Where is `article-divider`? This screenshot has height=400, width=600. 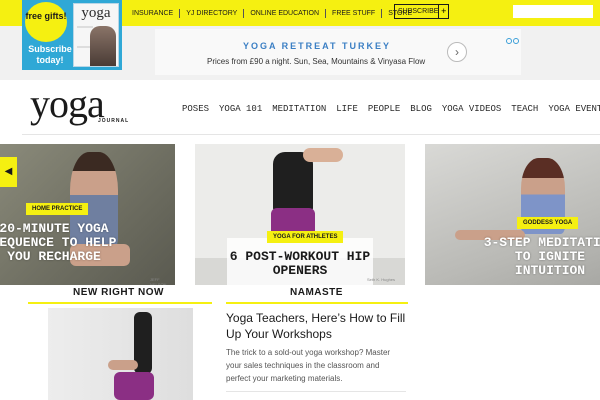 article-divider is located at coordinates (316, 391).